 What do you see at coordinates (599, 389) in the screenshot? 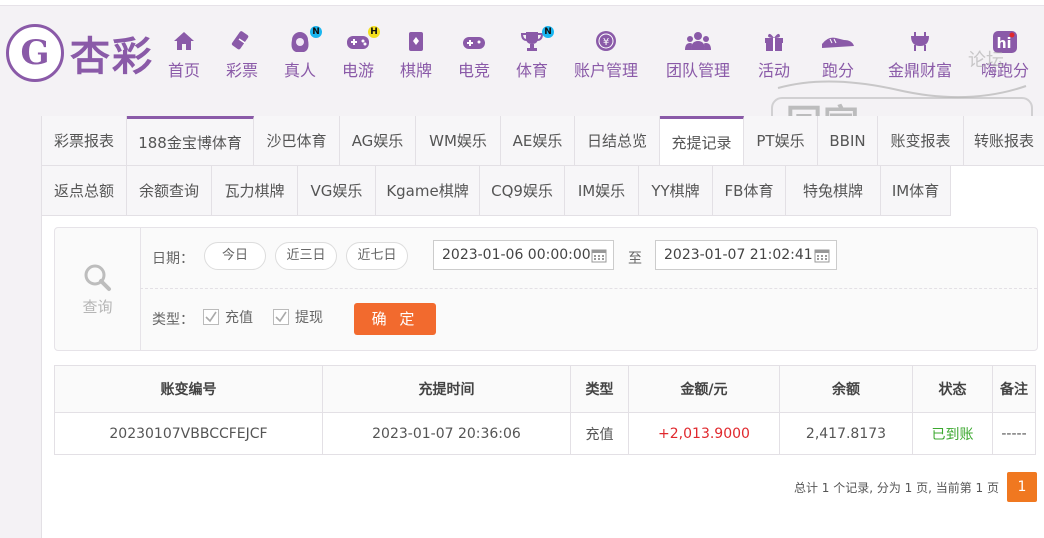
I see `col-type: 类型` at bounding box center [599, 389].